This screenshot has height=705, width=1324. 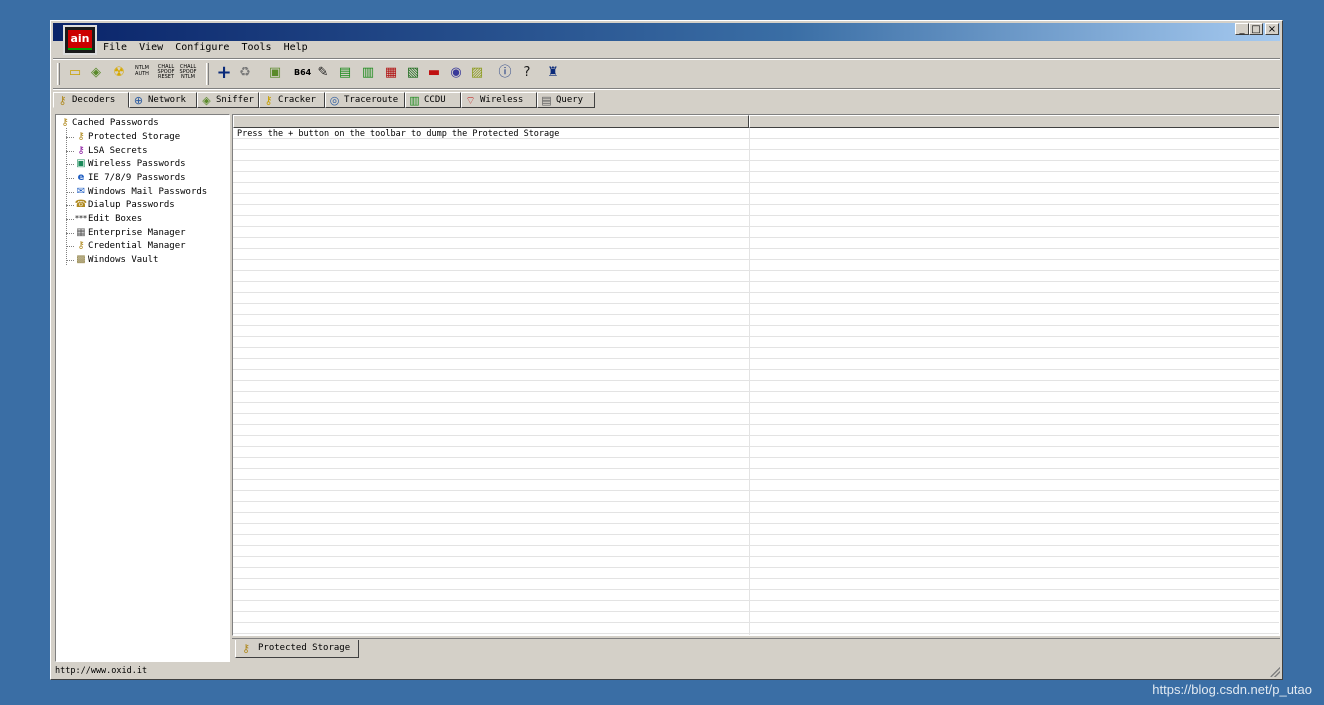 I want to click on tree-item-label: LSA Secrets, so click(x=118, y=151).